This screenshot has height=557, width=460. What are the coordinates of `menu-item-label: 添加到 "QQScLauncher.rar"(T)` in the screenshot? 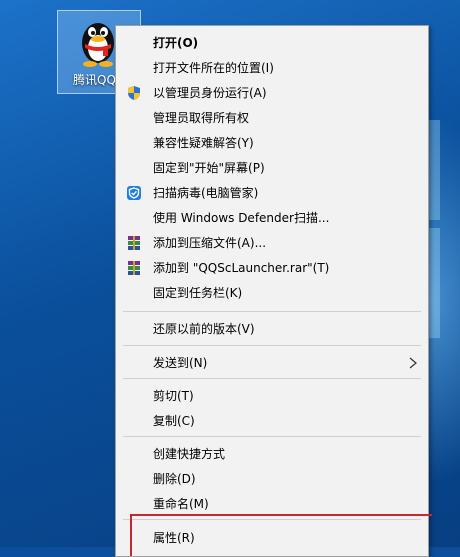 It's located at (241, 268).